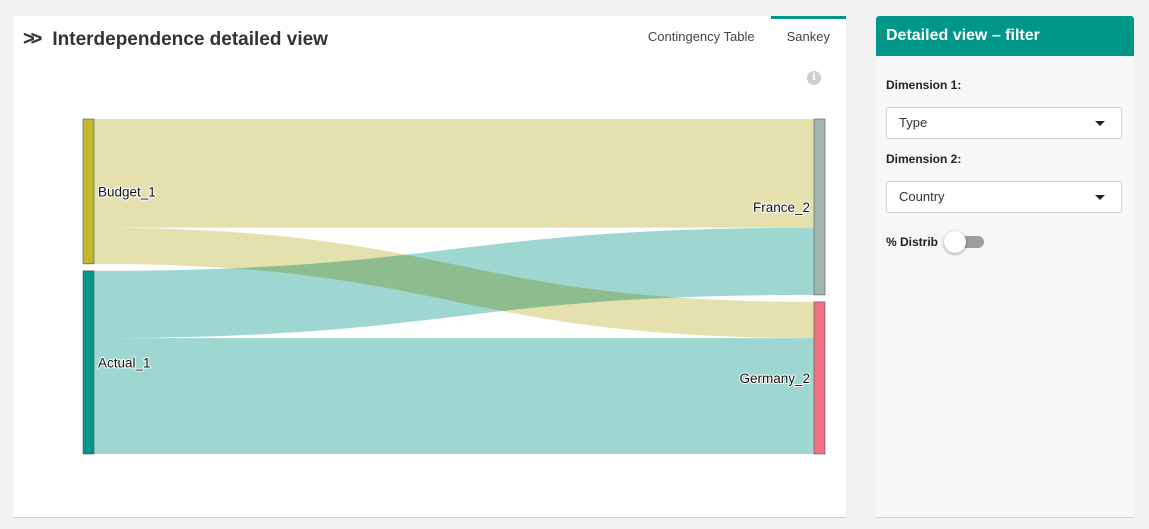 Image resolution: width=1149 pixels, height=529 pixels. I want to click on dimension1-label: Dimension 1:, so click(924, 85).